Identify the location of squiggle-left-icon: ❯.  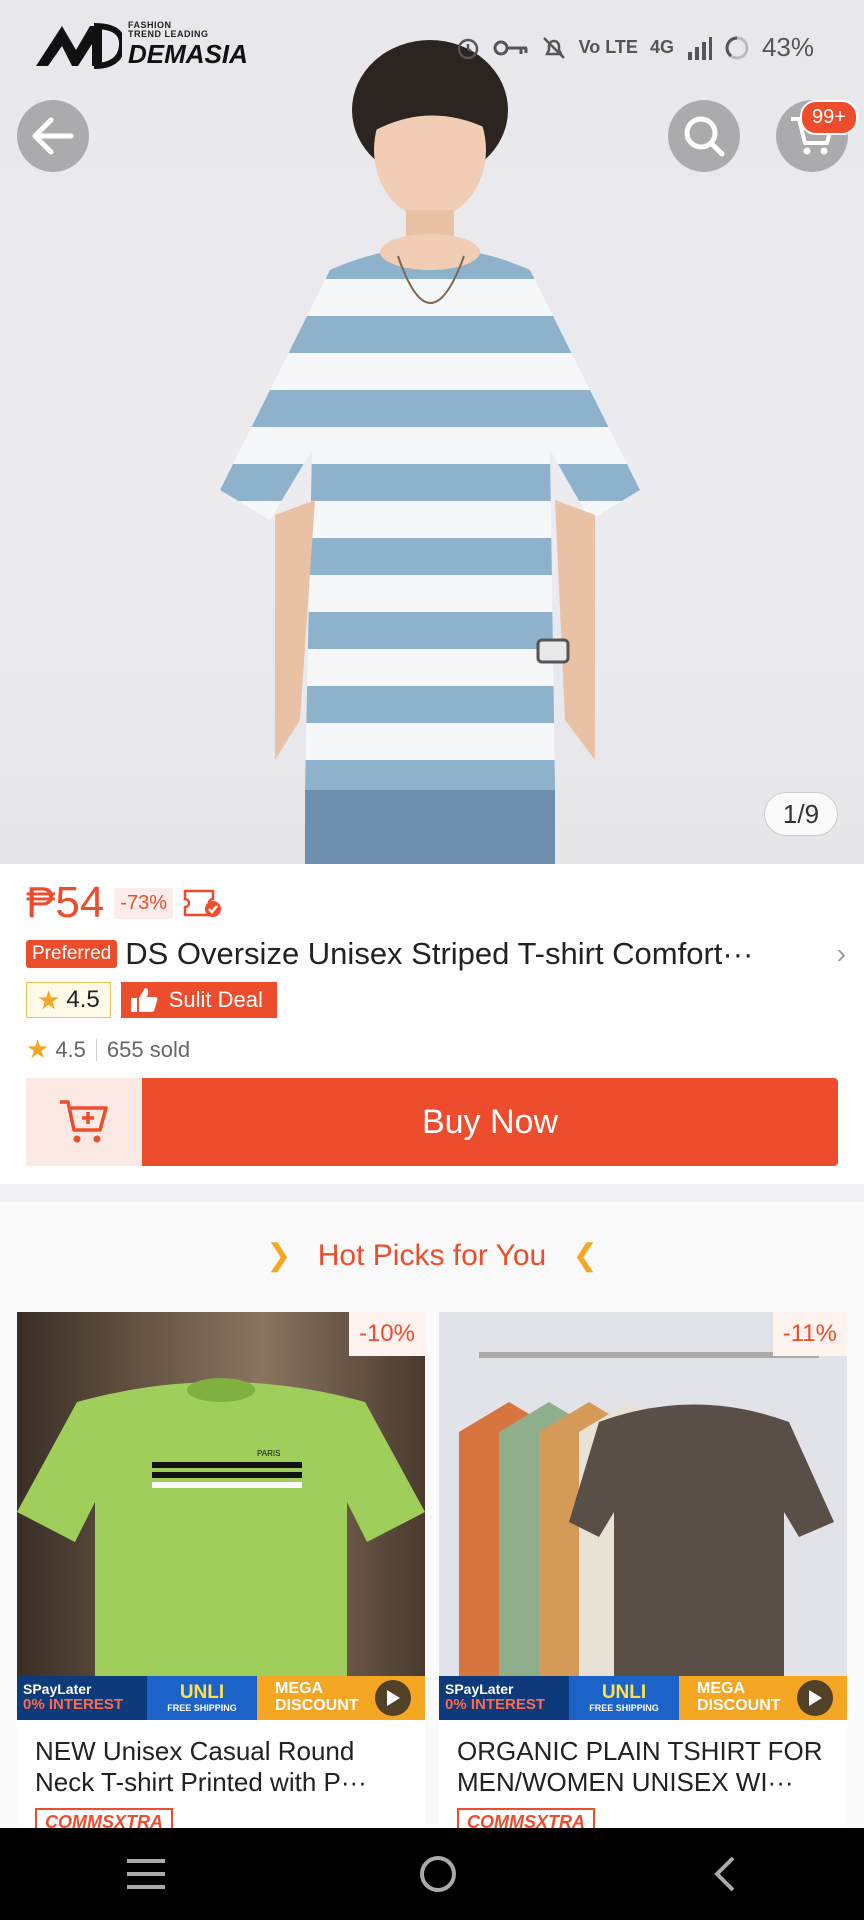
(279, 1255).